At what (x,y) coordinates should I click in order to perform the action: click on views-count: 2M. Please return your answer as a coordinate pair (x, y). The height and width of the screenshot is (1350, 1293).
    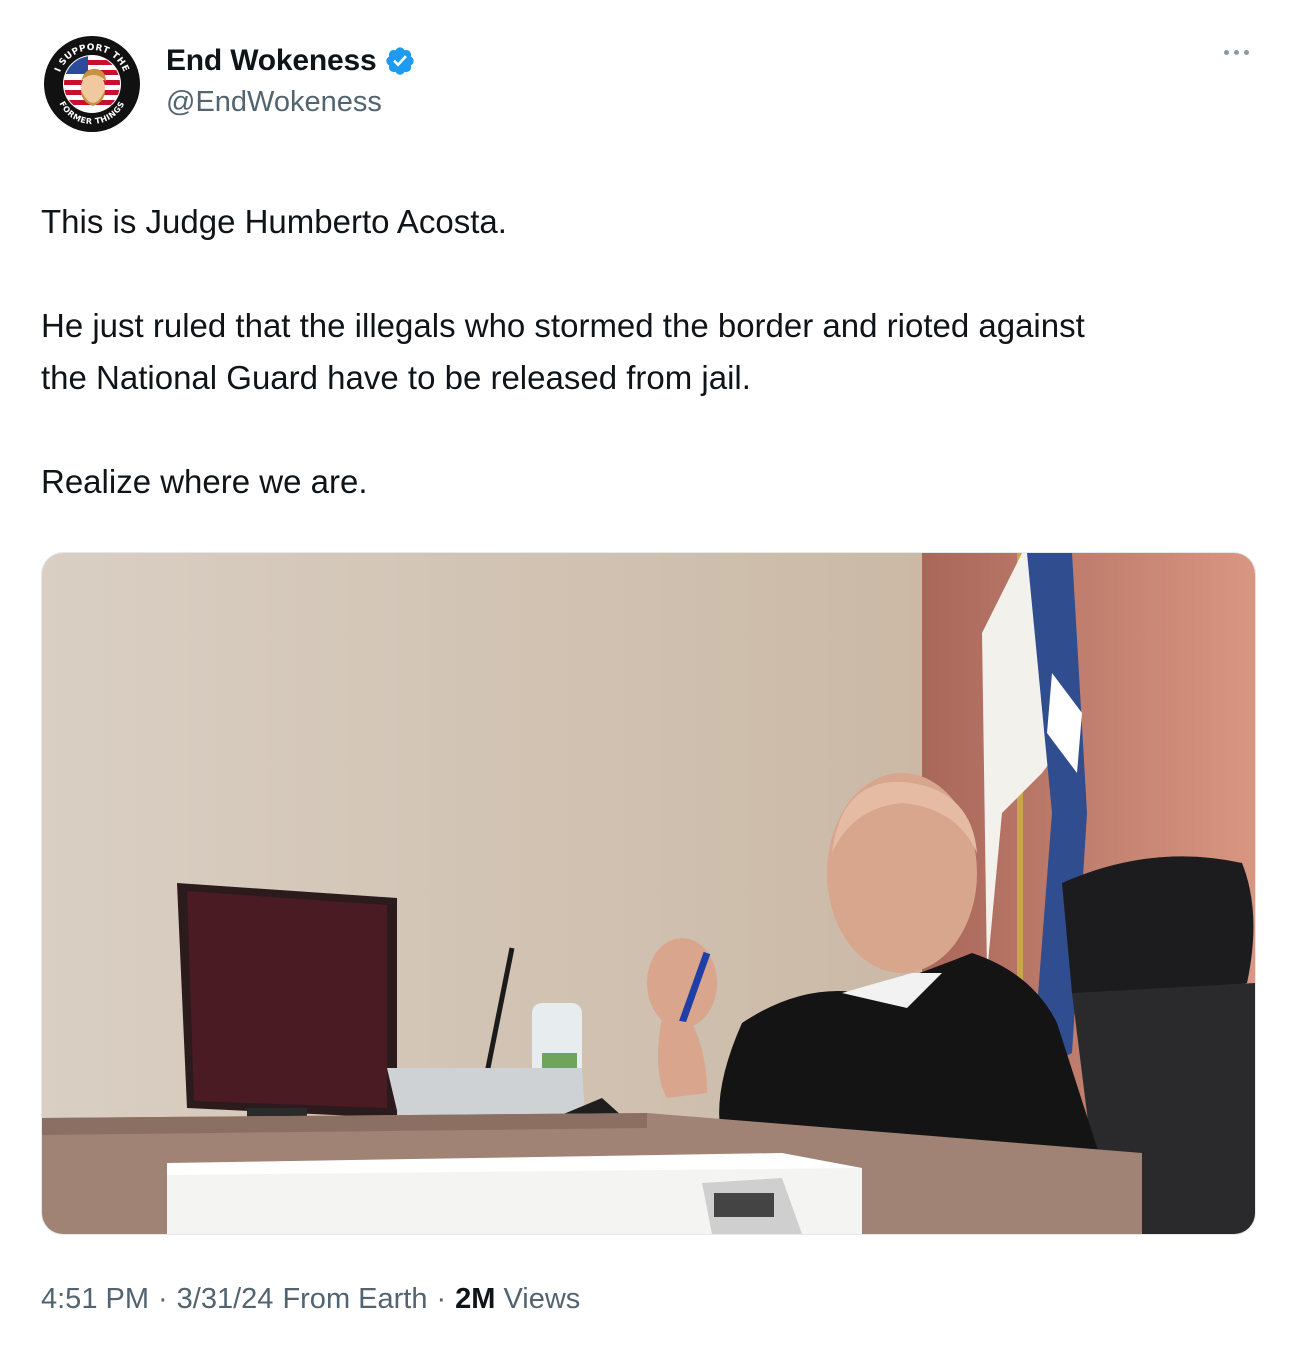
    Looking at the image, I should click on (475, 1299).